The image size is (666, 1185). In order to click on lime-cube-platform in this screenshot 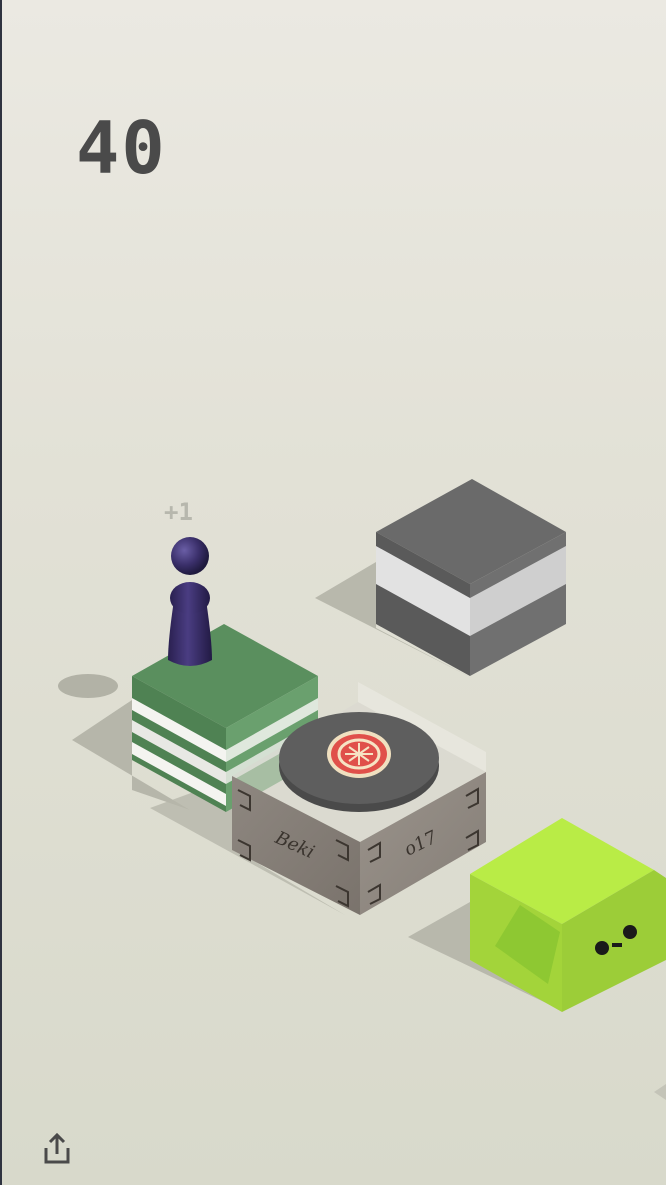, I will do `click(568, 915)`.